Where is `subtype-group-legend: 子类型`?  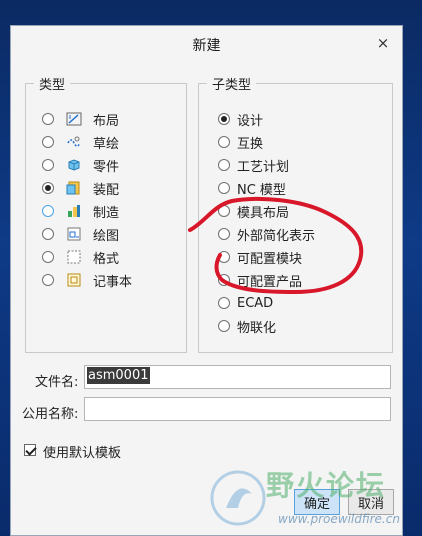 subtype-group-legend: 子类型 is located at coordinates (232, 83).